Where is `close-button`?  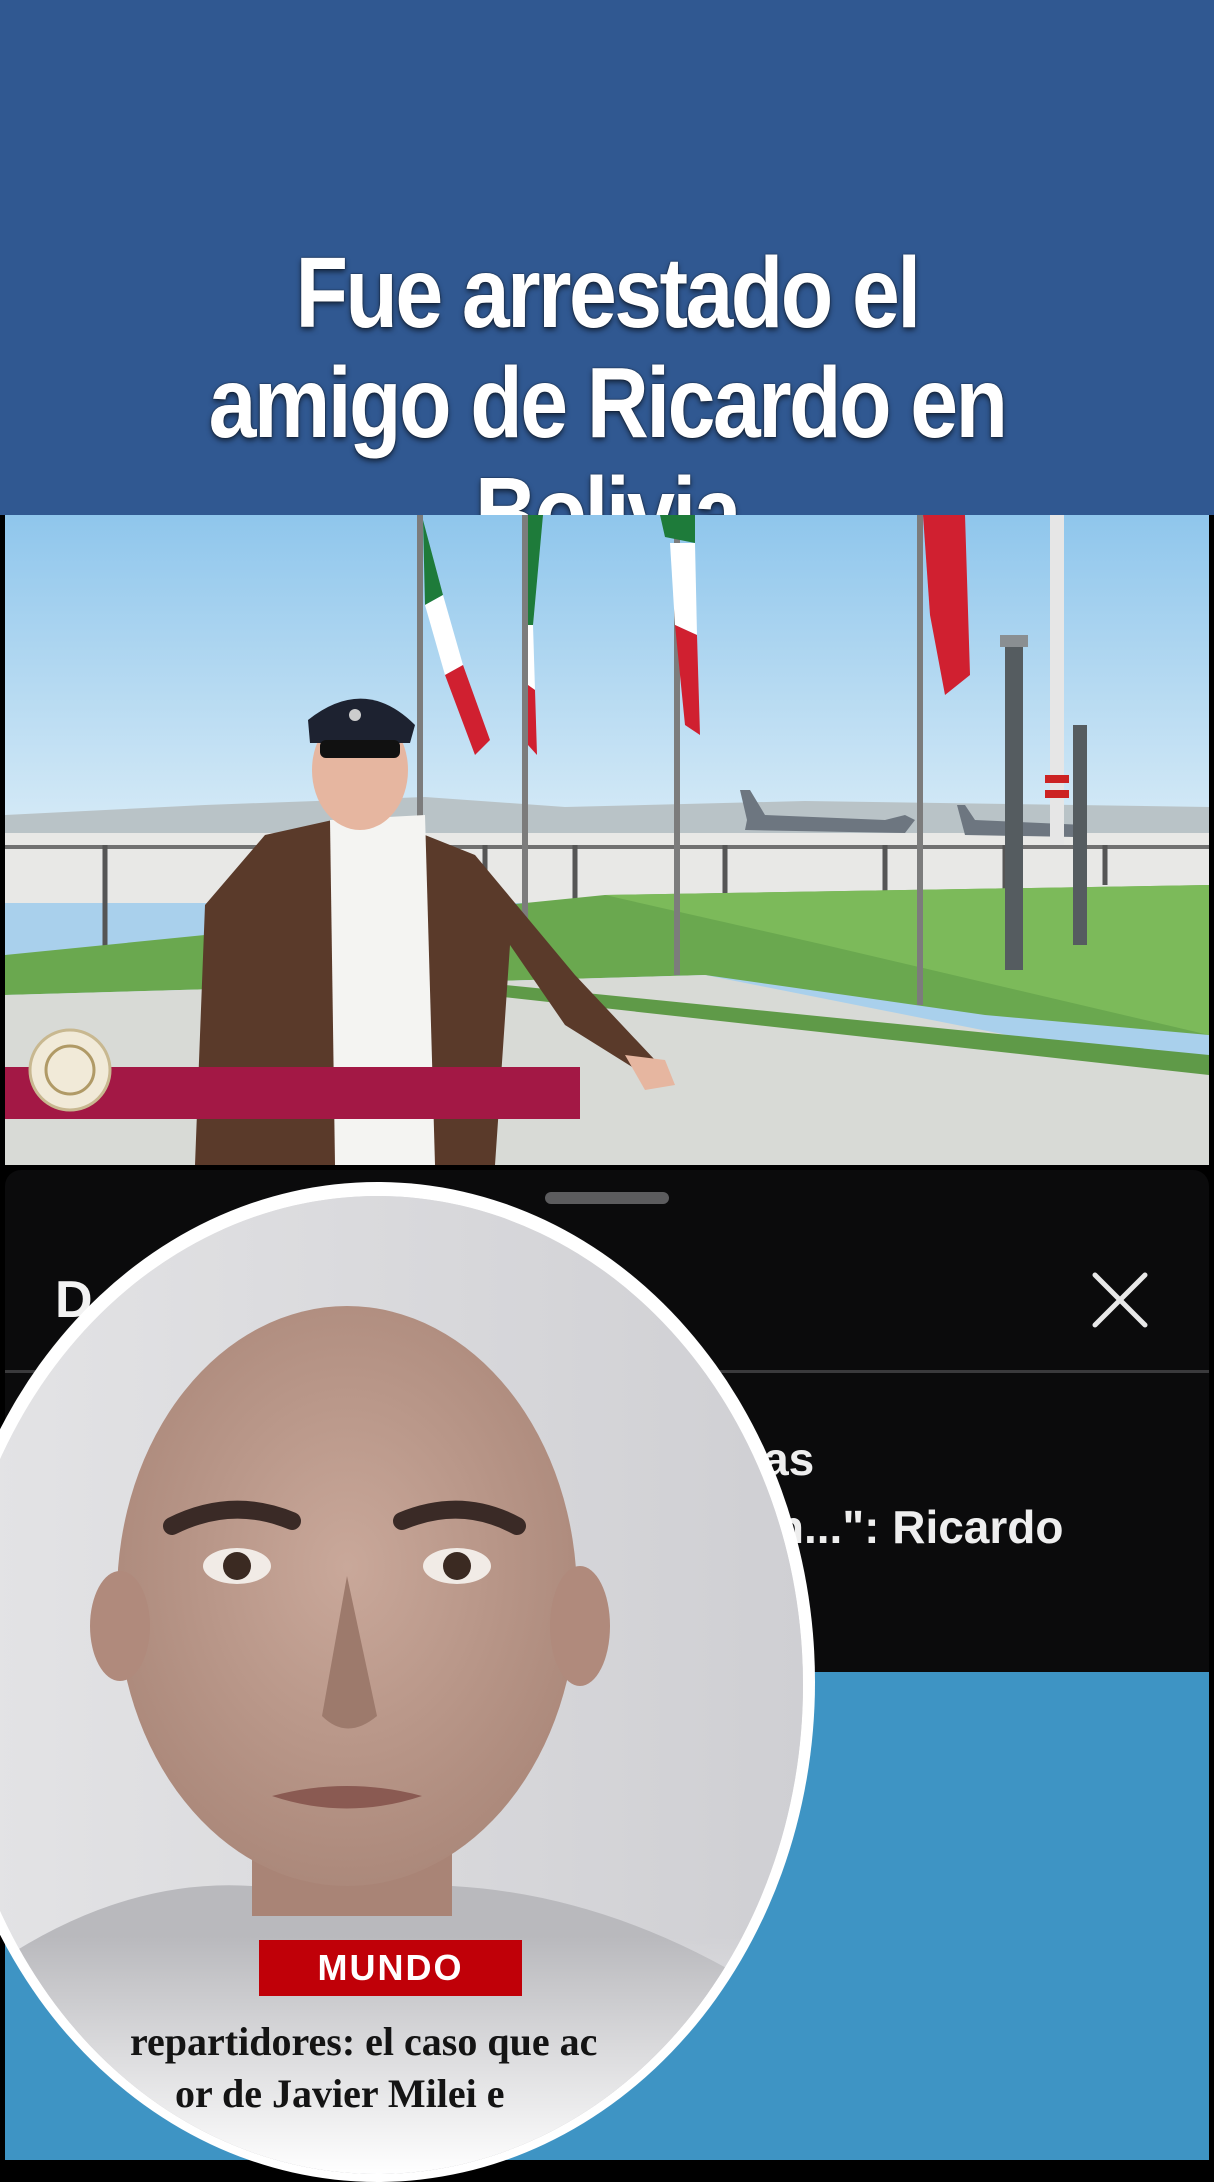
close-button is located at coordinates (1120, 1300).